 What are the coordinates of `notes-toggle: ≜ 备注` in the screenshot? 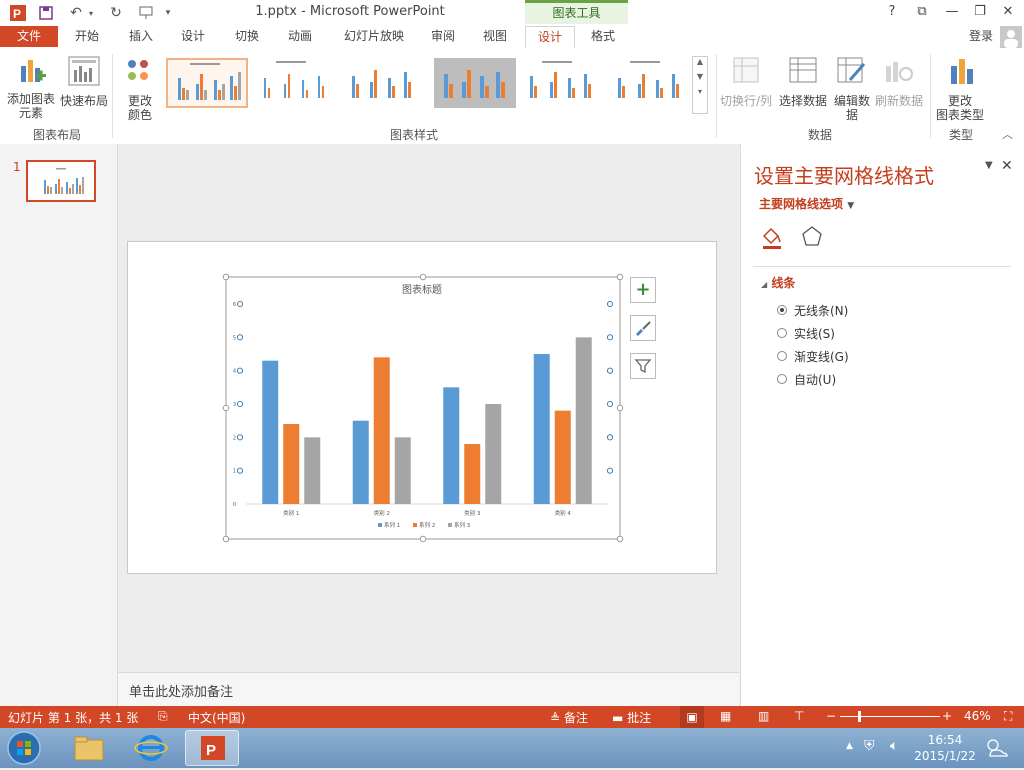 It's located at (569, 717).